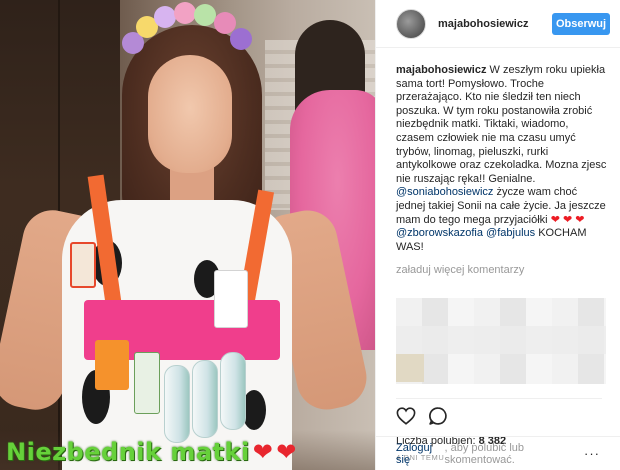 The image size is (620, 470). I want to click on mention-link: @zborowskazofia, so click(439, 233).